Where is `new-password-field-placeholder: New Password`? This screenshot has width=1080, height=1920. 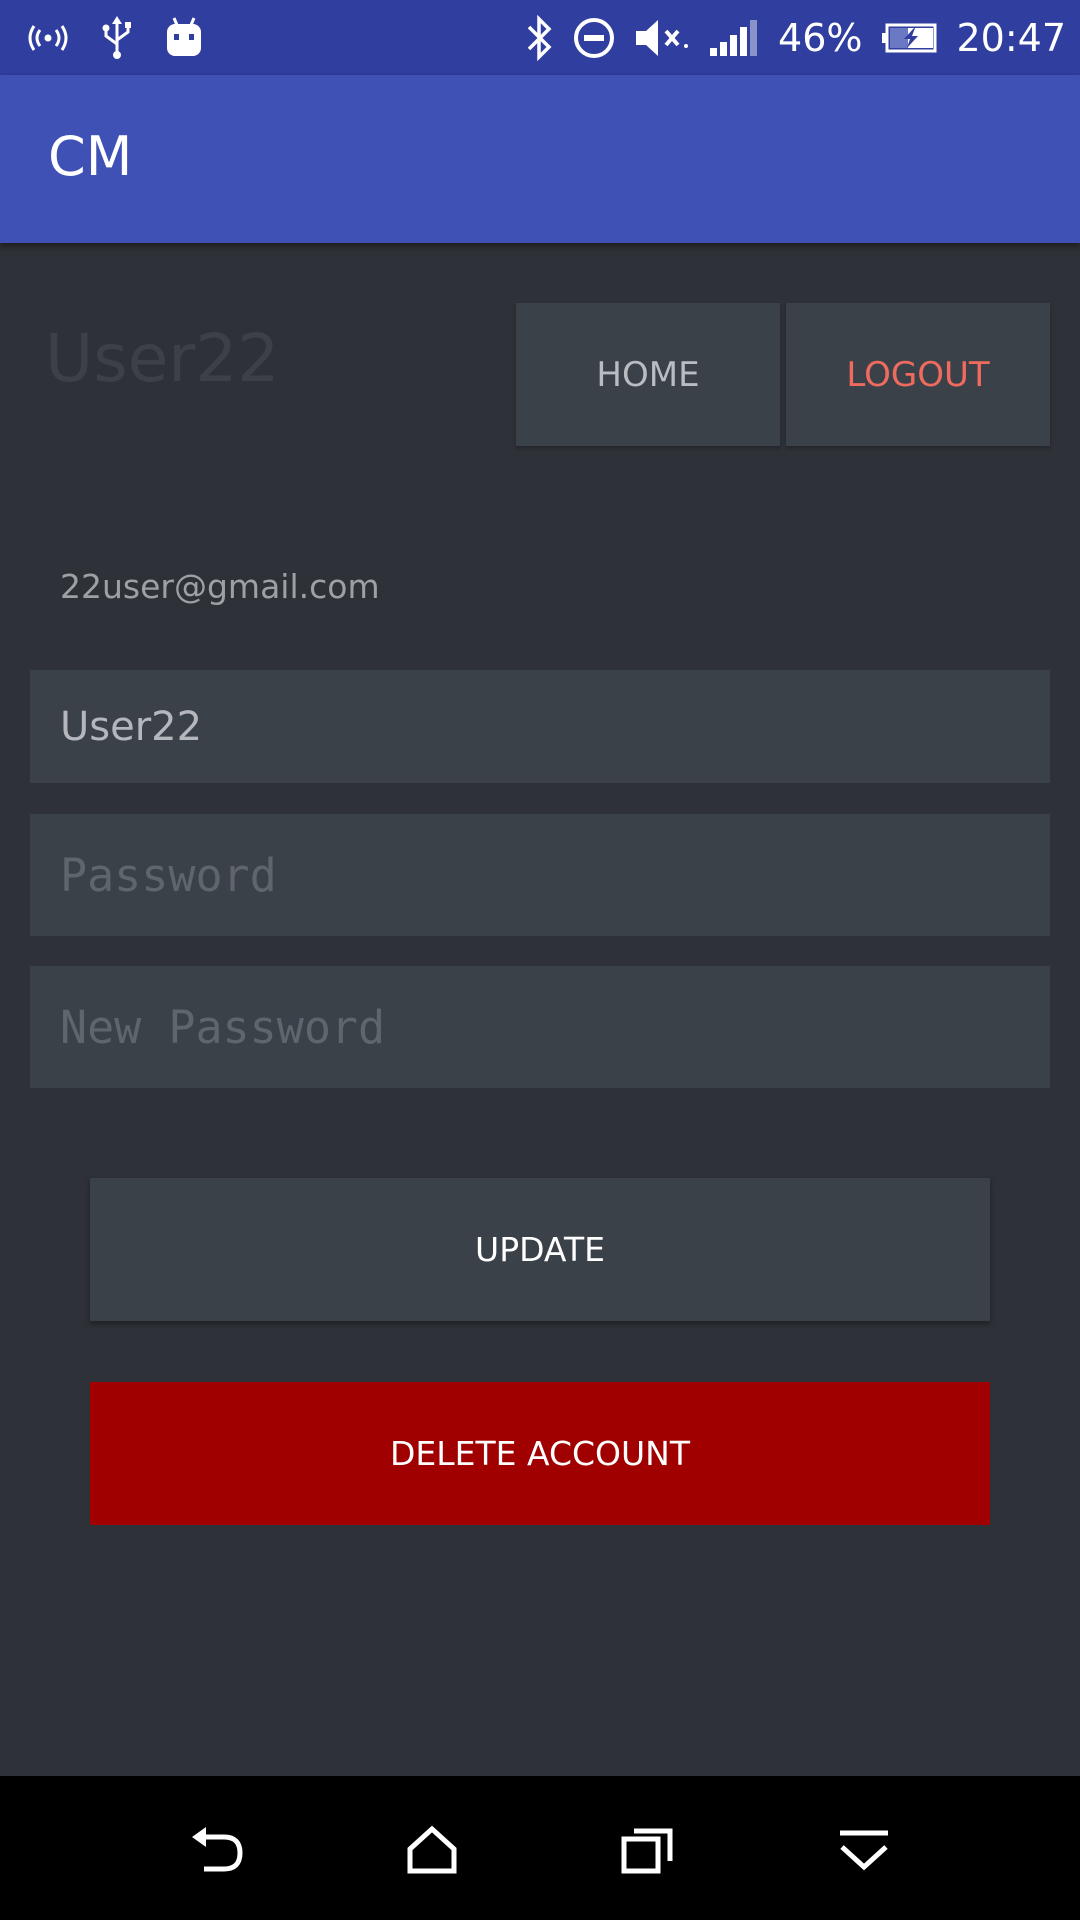
new-password-field-placeholder: New Password is located at coordinates (223, 1027).